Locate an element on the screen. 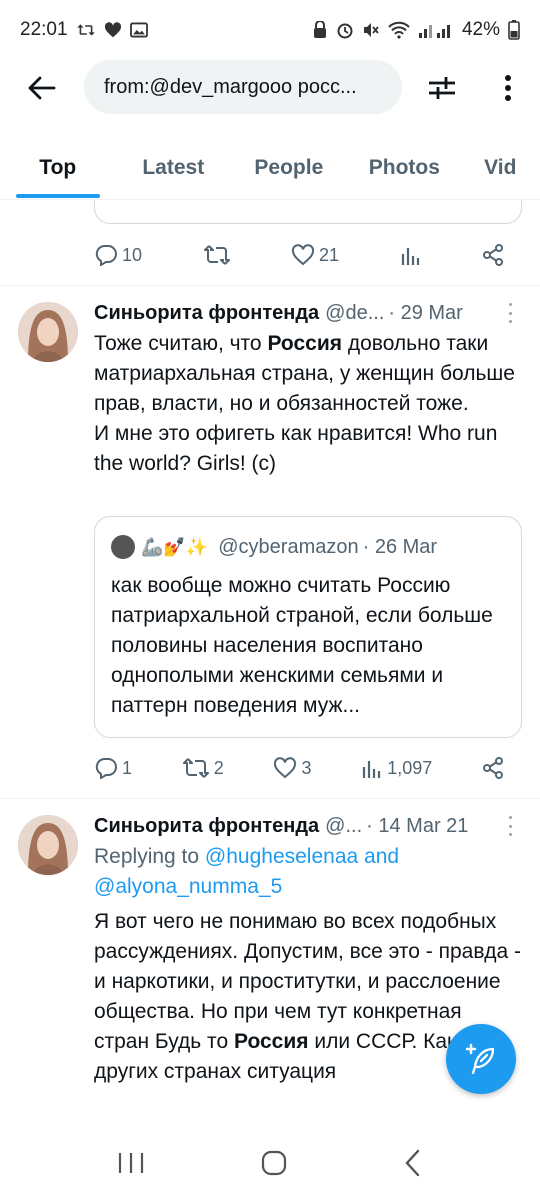 The image size is (540, 1200). vertical-dots-icon is located at coordinates (508, 88).